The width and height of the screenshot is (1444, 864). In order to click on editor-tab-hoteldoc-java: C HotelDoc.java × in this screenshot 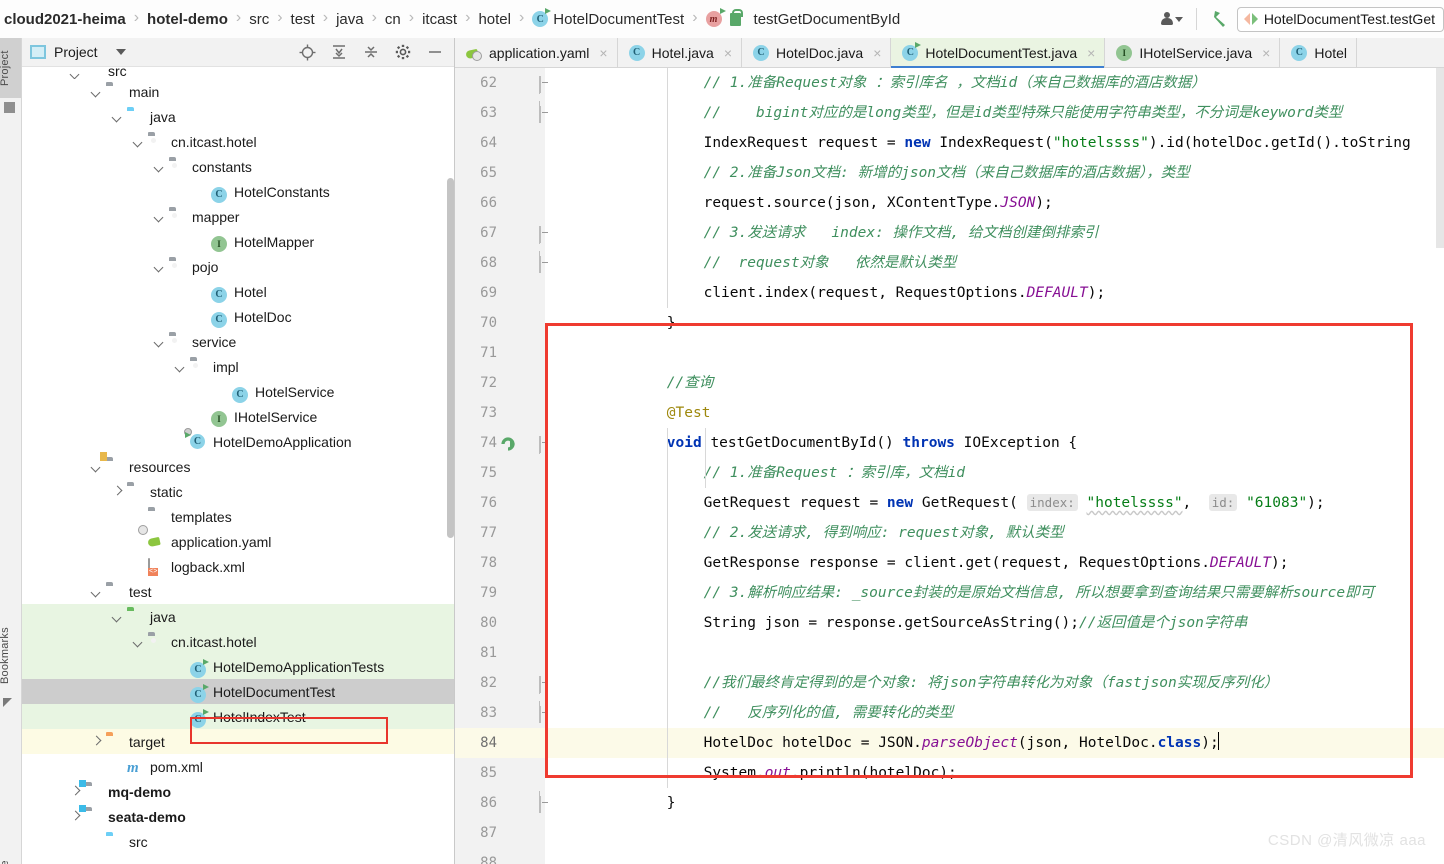, I will do `click(817, 52)`.